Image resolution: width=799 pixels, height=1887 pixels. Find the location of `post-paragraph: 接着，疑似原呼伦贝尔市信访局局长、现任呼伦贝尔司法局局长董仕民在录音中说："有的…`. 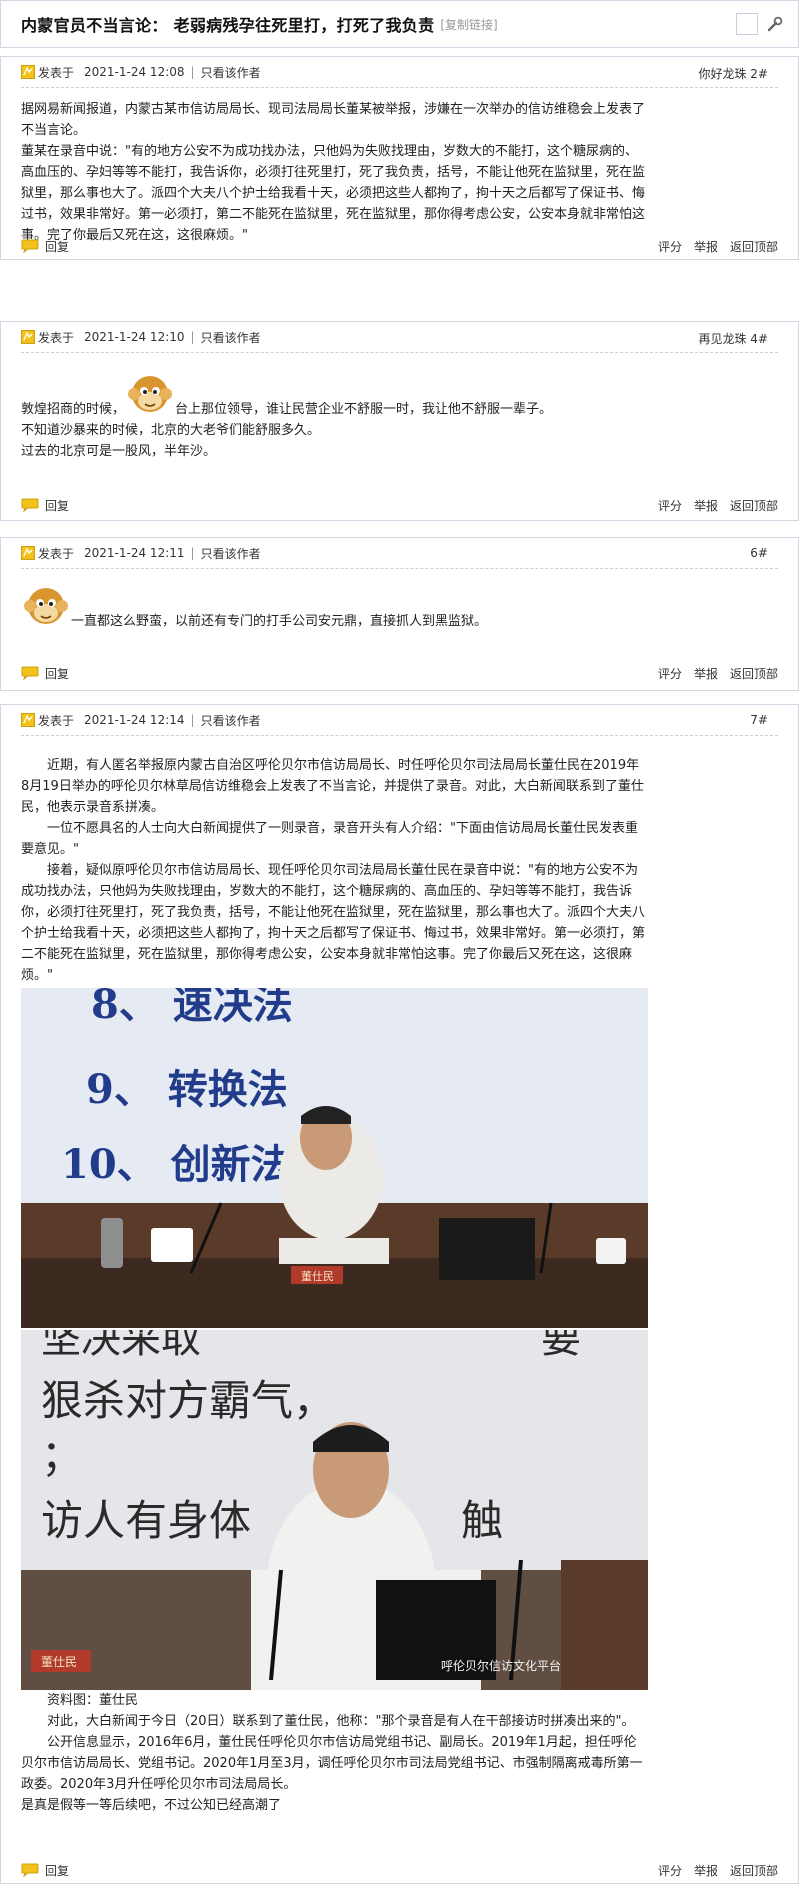

post-paragraph: 接着，疑似原呼伦贝尔市信访局局长、现任呼伦贝尔司法局局长董仕民在录音中说："有的… is located at coordinates (333, 923).